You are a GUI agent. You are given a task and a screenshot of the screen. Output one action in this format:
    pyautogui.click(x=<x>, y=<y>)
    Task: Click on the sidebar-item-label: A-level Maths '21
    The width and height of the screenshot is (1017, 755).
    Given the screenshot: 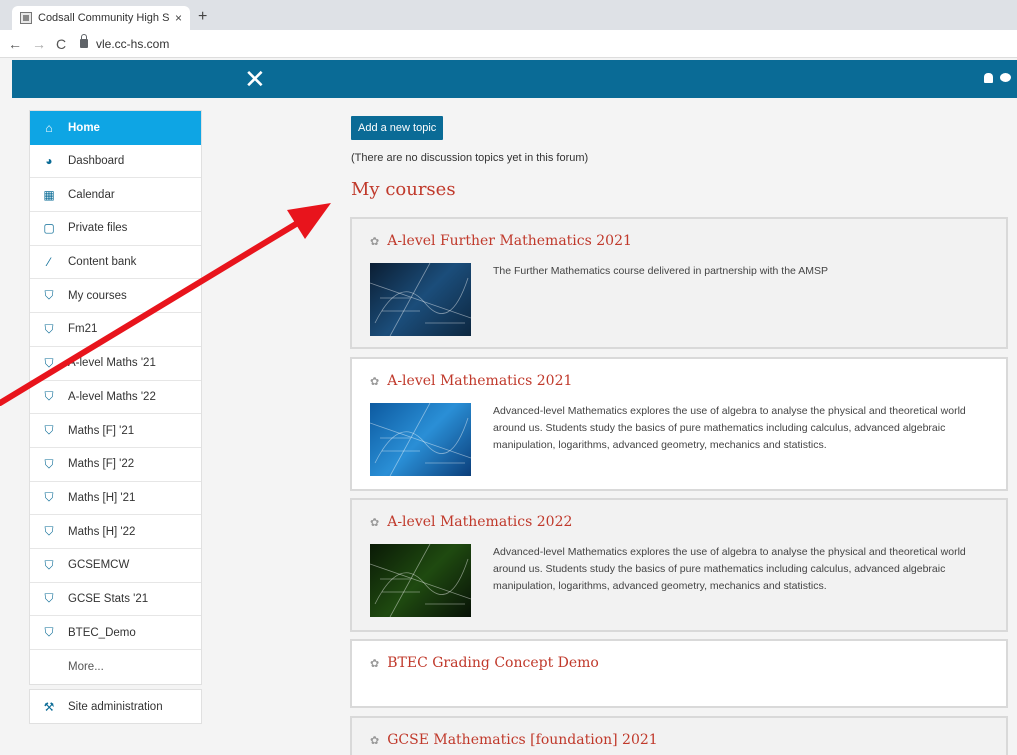 What is the action you would take?
    pyautogui.click(x=112, y=363)
    